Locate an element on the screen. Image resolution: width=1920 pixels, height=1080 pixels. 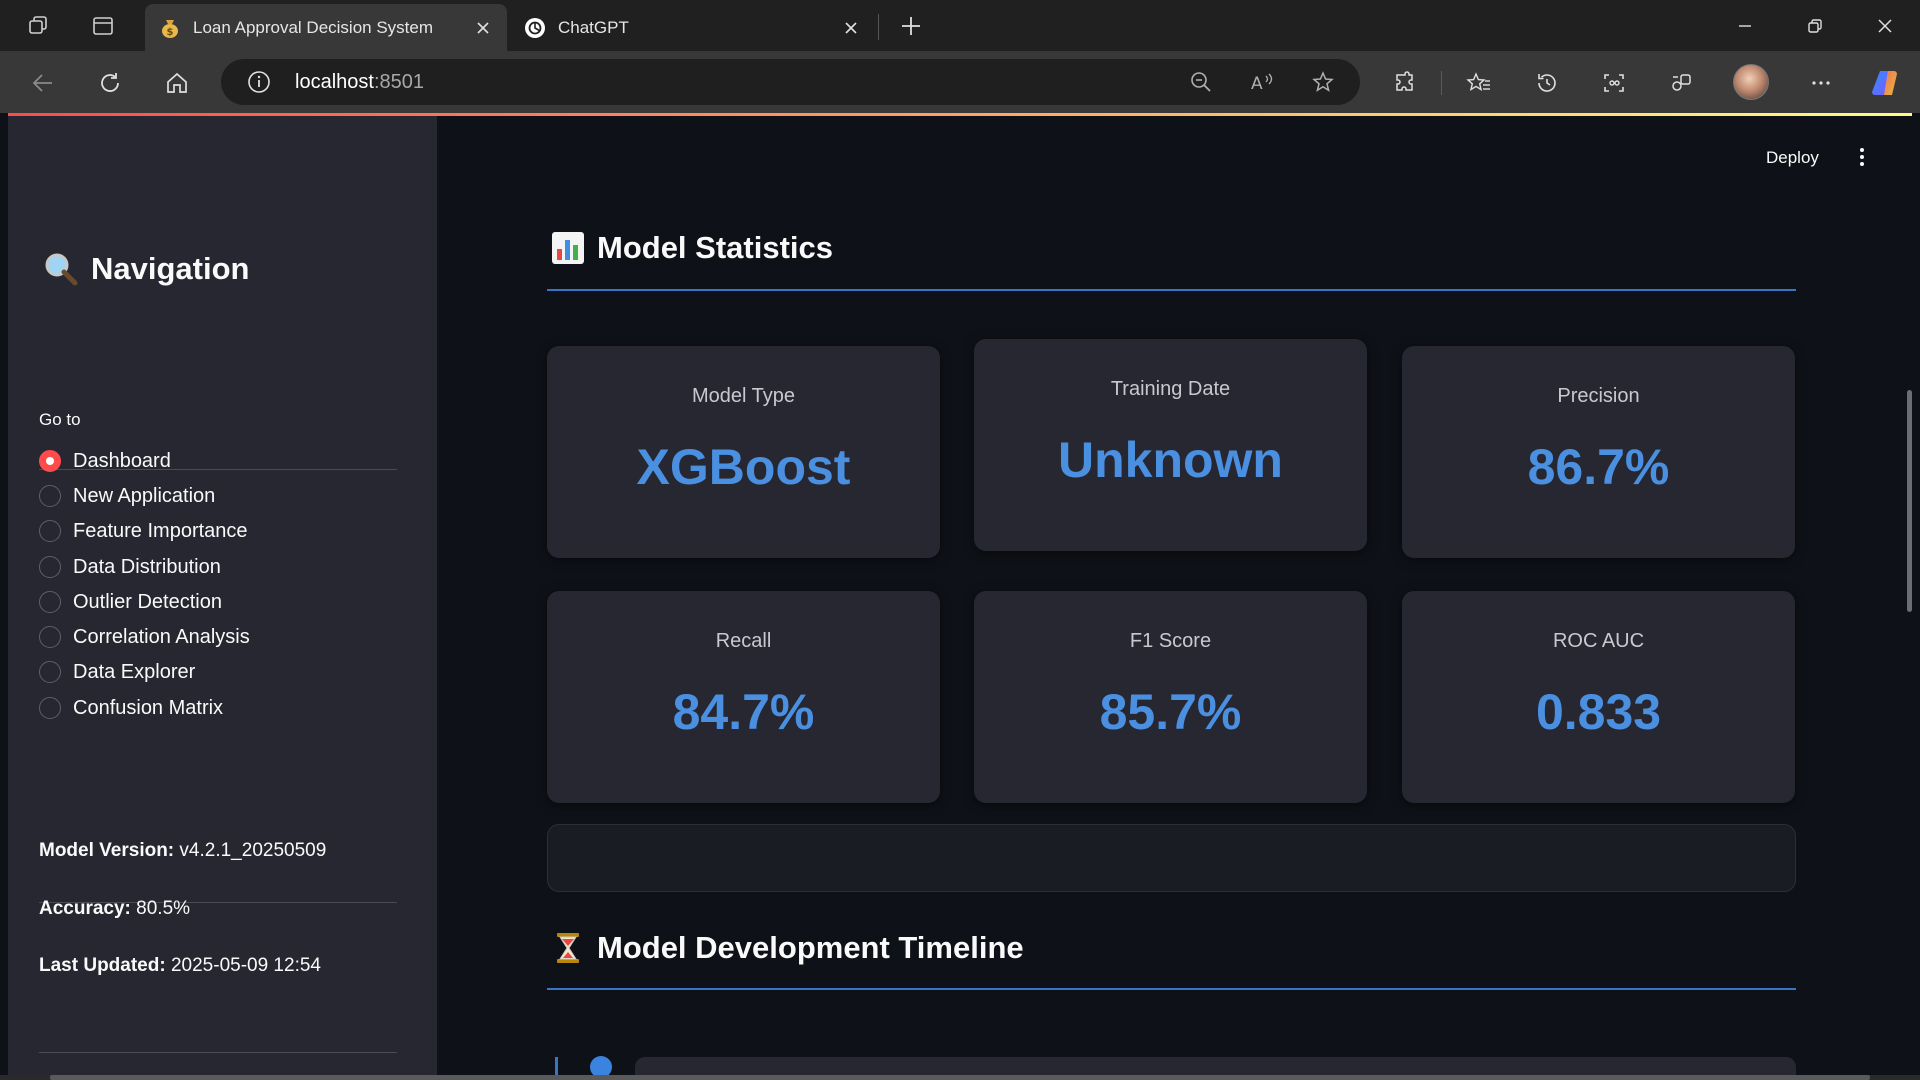
tab-actions-icon is located at coordinates (103, 26).